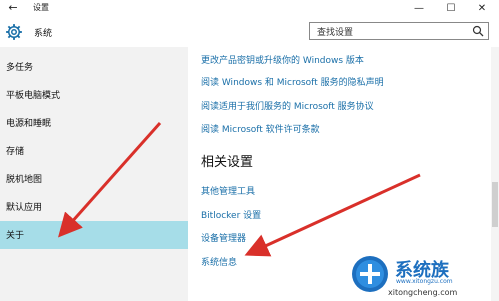 This screenshot has width=499, height=301. Describe the element at coordinates (110, 180) in the screenshot. I see `arrow-to-about` at that location.